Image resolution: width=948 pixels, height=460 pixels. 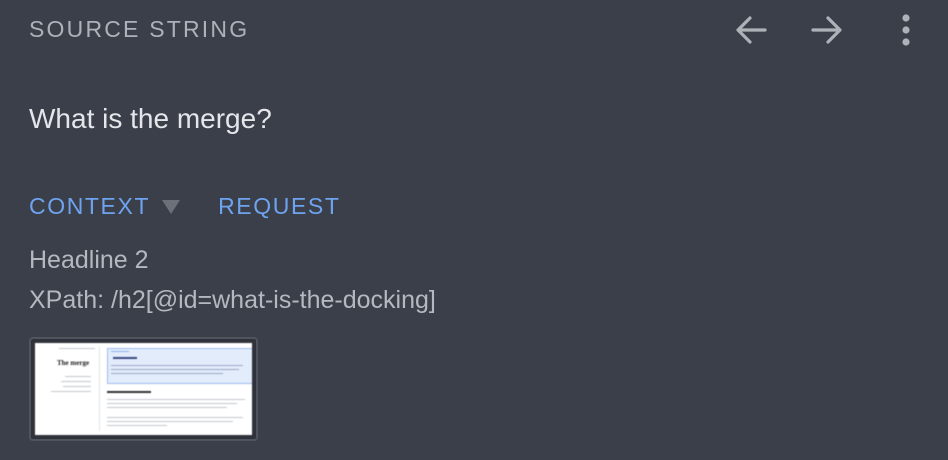 I want to click on more-options-button, so click(x=906, y=30).